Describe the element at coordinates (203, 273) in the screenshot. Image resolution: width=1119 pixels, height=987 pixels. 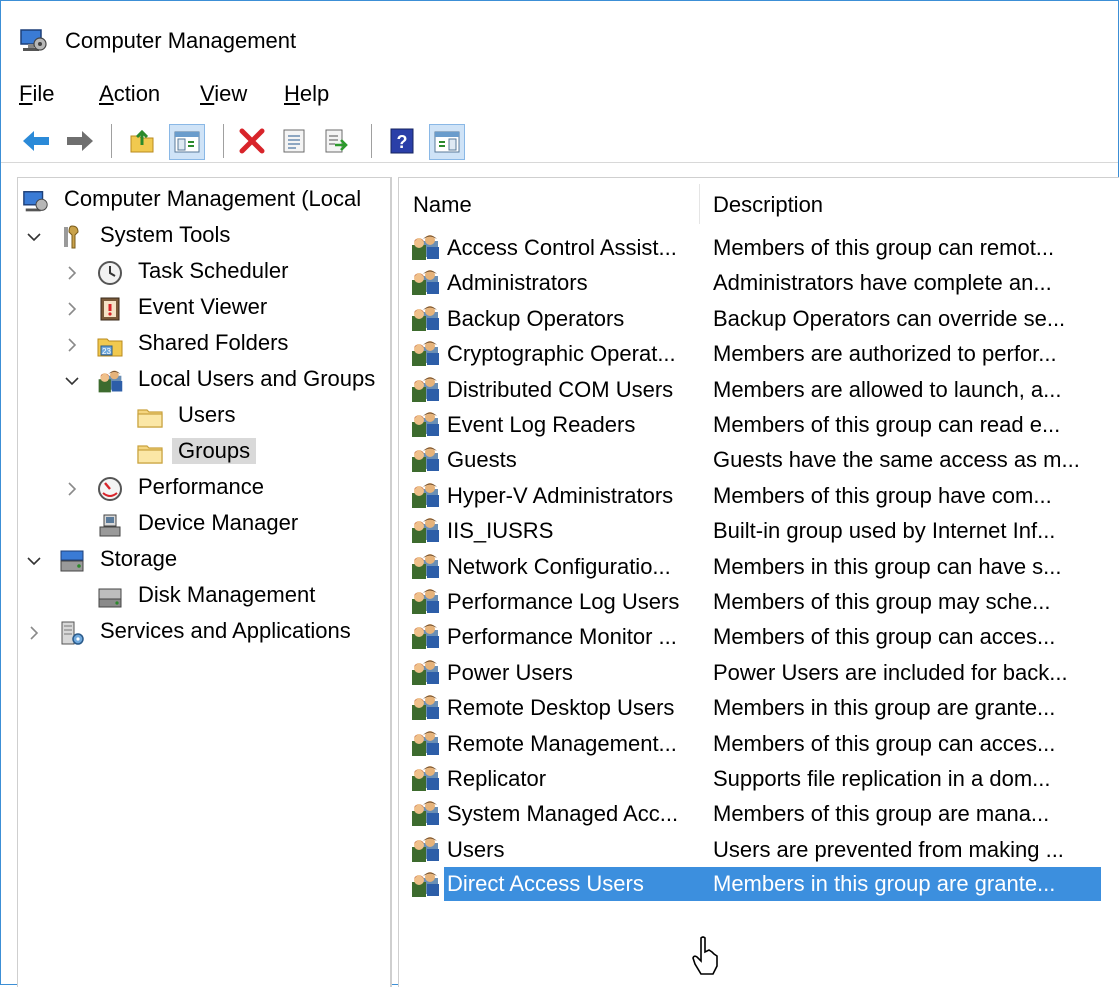
I see `tree-item-task-scheduler: Task Scheduler` at that location.